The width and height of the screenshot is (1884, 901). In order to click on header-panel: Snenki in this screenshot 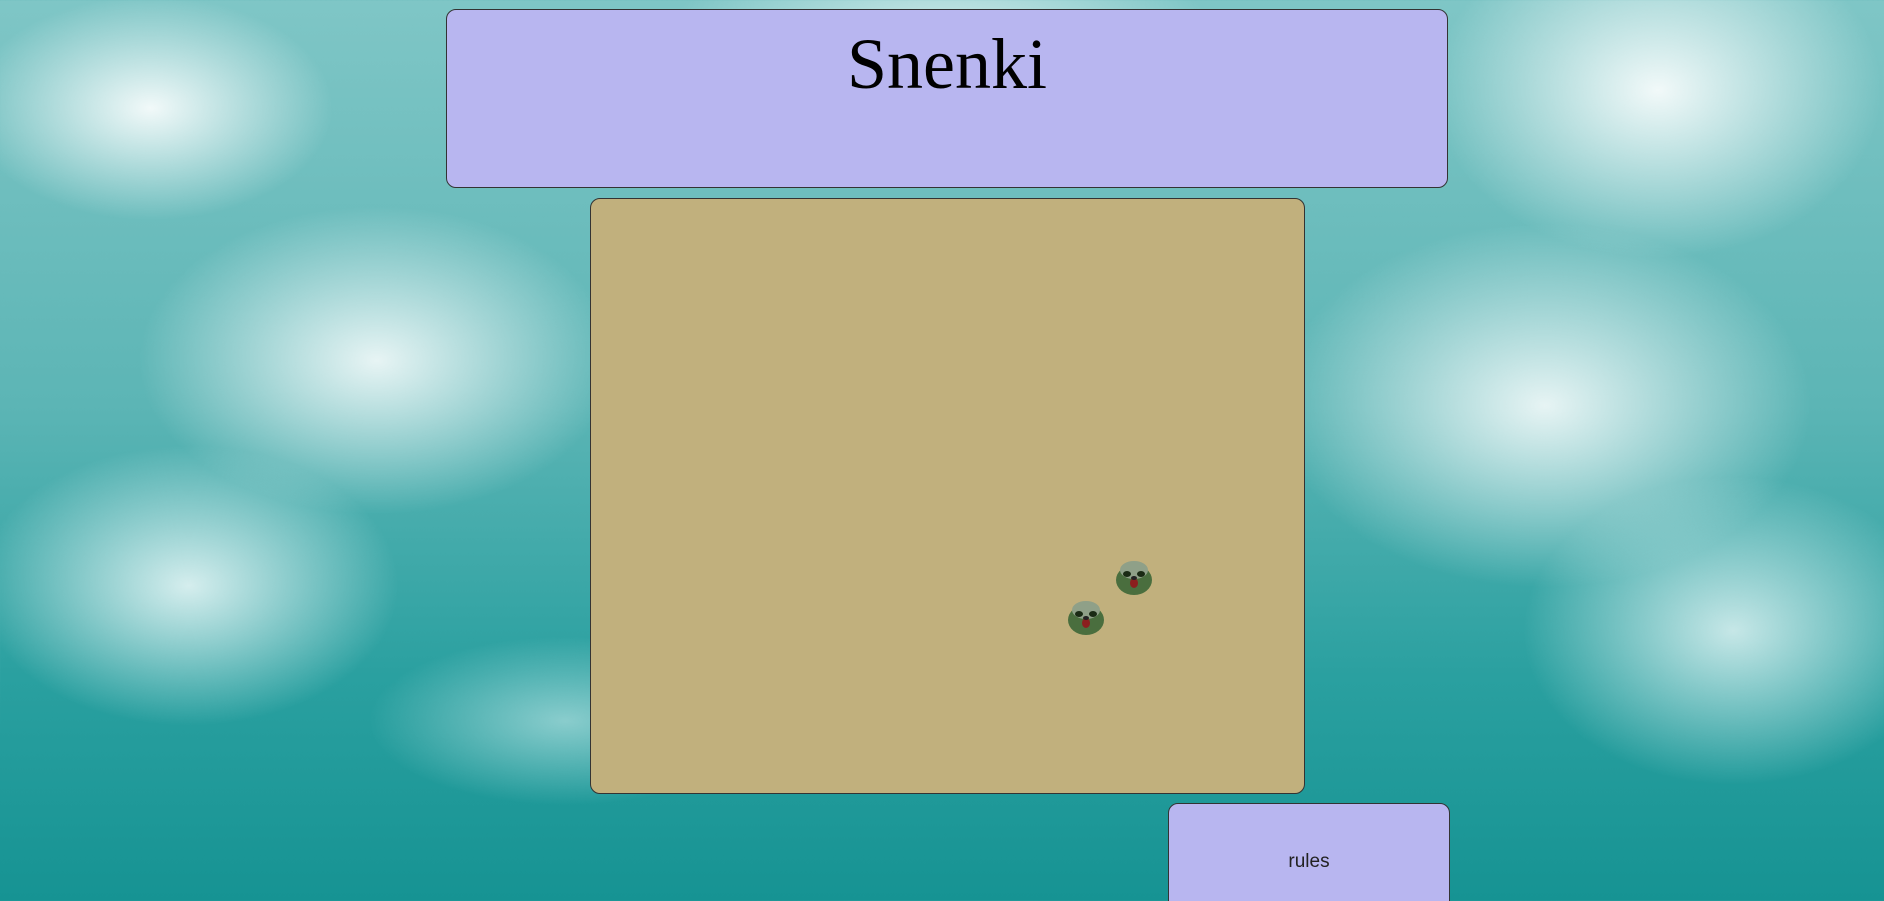, I will do `click(947, 98)`.